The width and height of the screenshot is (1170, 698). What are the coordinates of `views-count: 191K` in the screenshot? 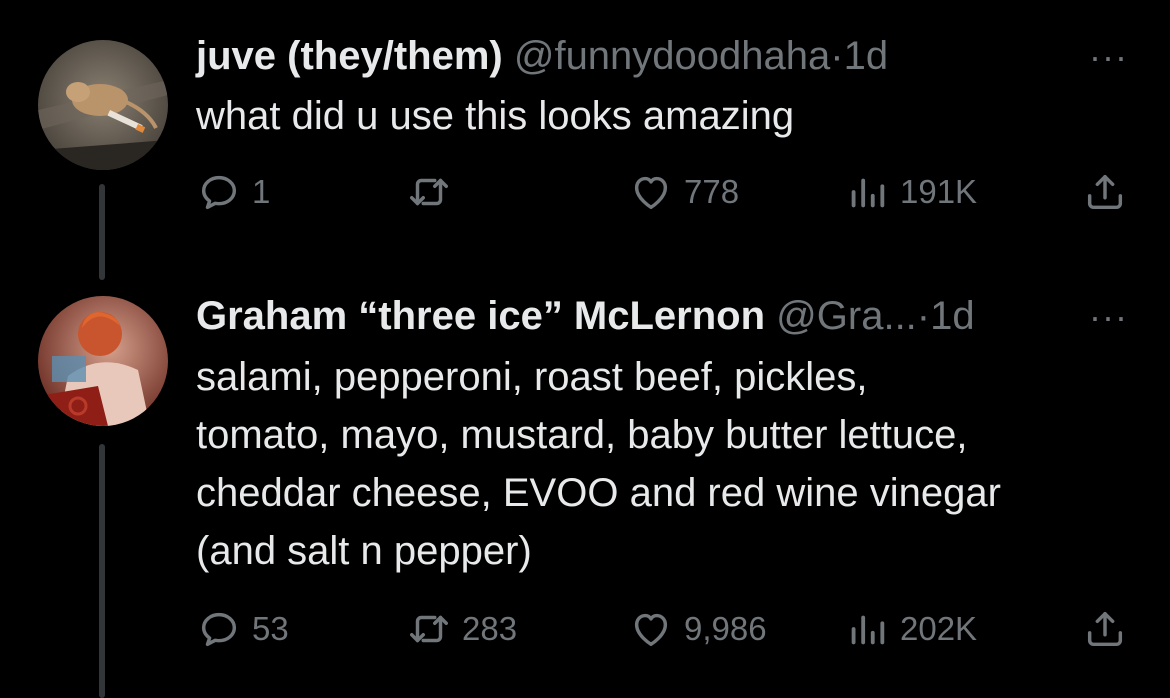 It's located at (939, 191).